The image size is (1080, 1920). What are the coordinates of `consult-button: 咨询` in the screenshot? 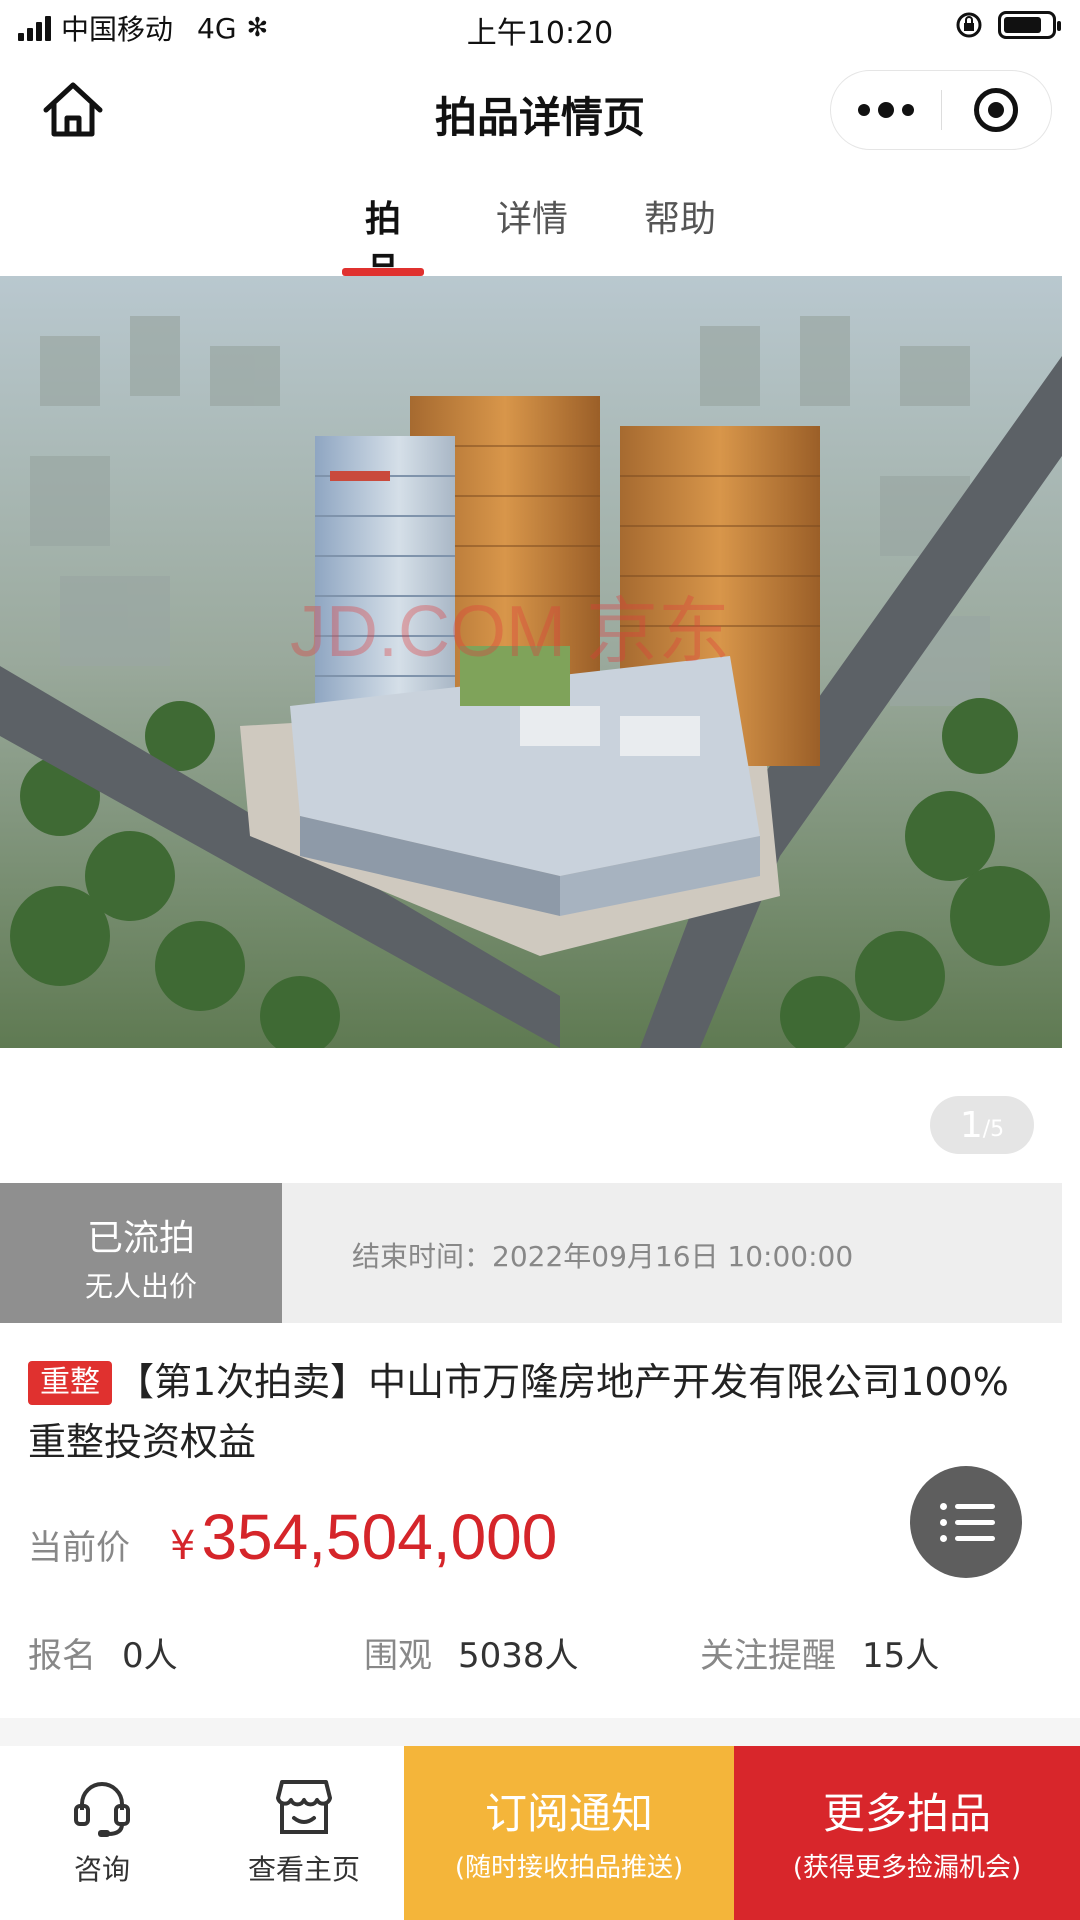 It's located at (102, 1833).